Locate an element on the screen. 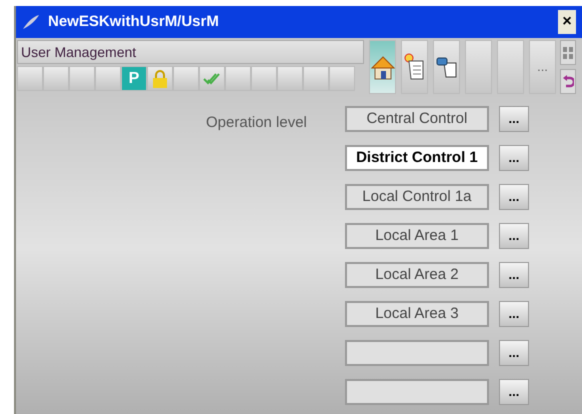  close-button: × is located at coordinates (567, 22).